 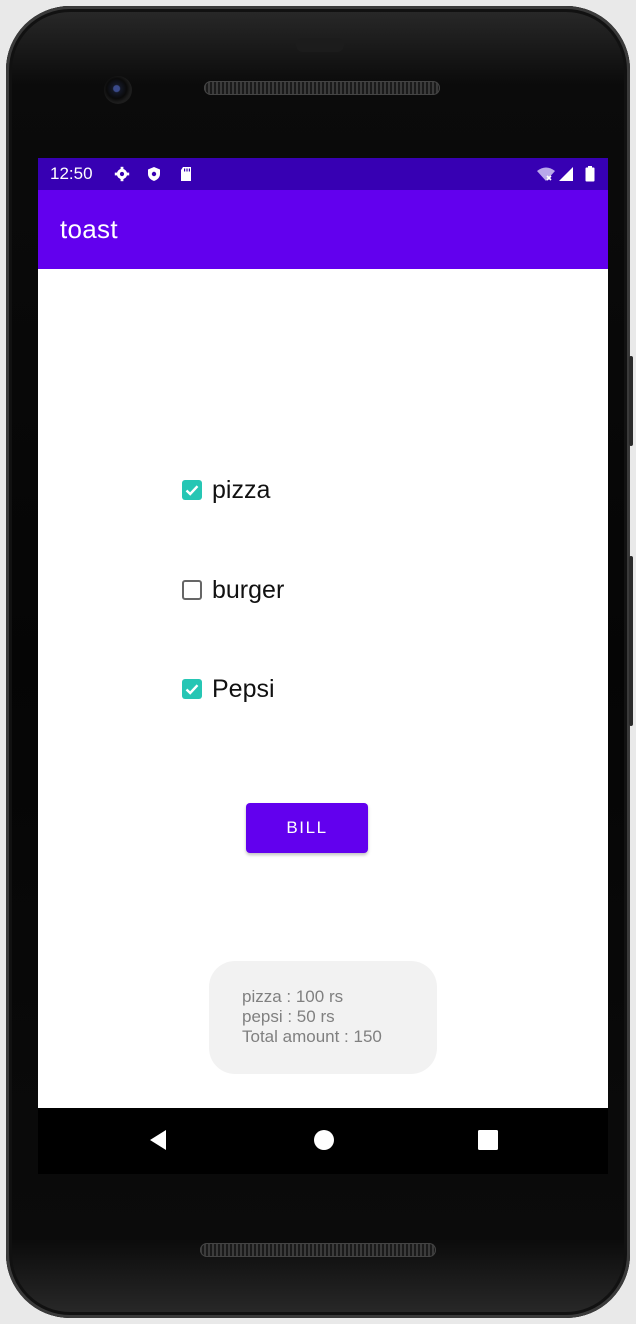 What do you see at coordinates (293, 996) in the screenshot?
I see `toast-line: pizza : 100 rs` at bounding box center [293, 996].